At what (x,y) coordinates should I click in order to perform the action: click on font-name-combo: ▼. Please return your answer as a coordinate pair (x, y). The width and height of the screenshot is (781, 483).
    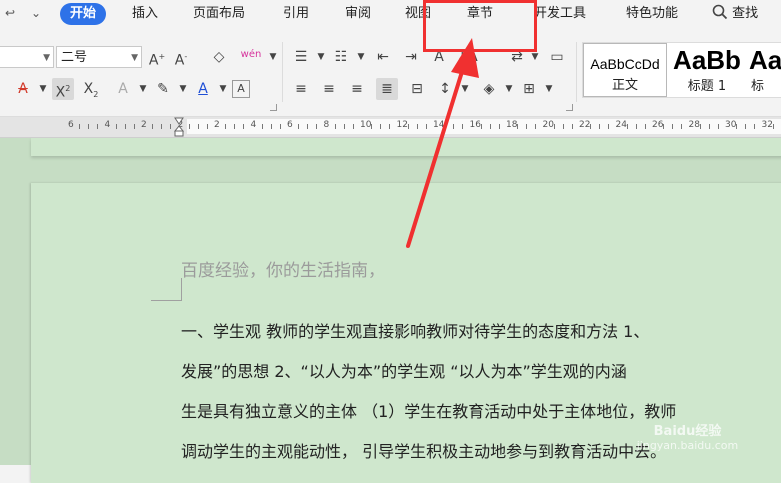
    Looking at the image, I should click on (27, 57).